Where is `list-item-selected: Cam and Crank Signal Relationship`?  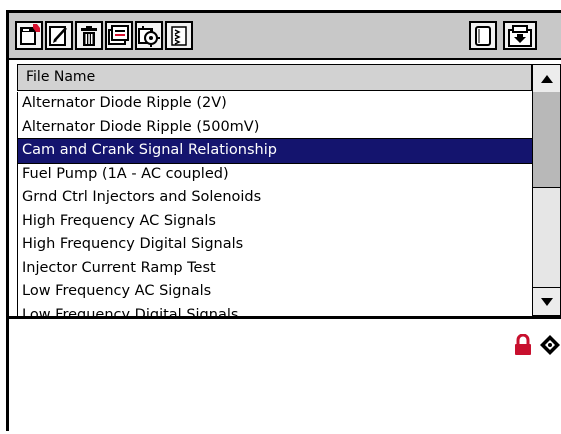
list-item-selected: Cam and Crank Signal Relationship is located at coordinates (275, 151).